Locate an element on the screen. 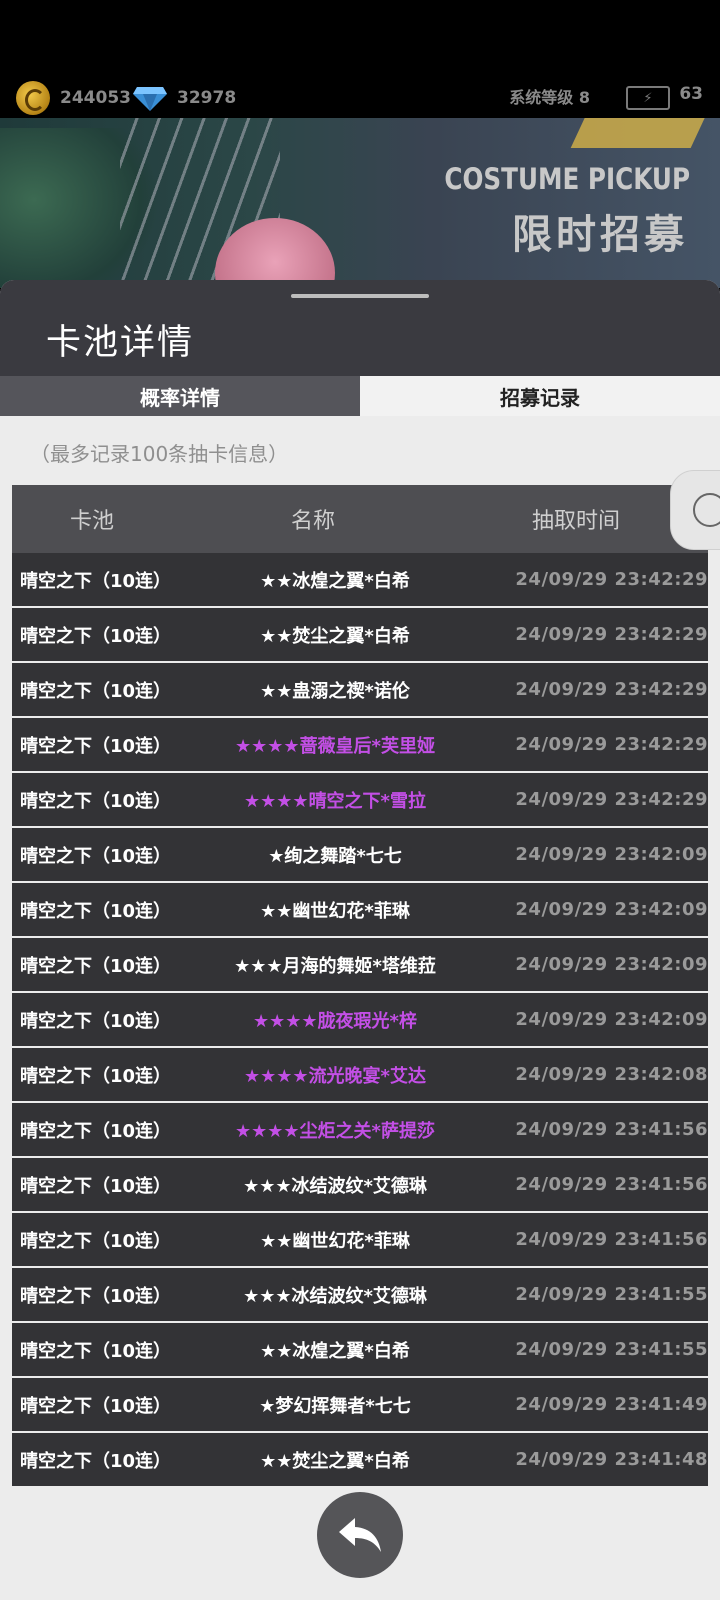 This screenshot has width=720, height=1600. banner-title-cn: 限时招募 is located at coordinates (600, 235).